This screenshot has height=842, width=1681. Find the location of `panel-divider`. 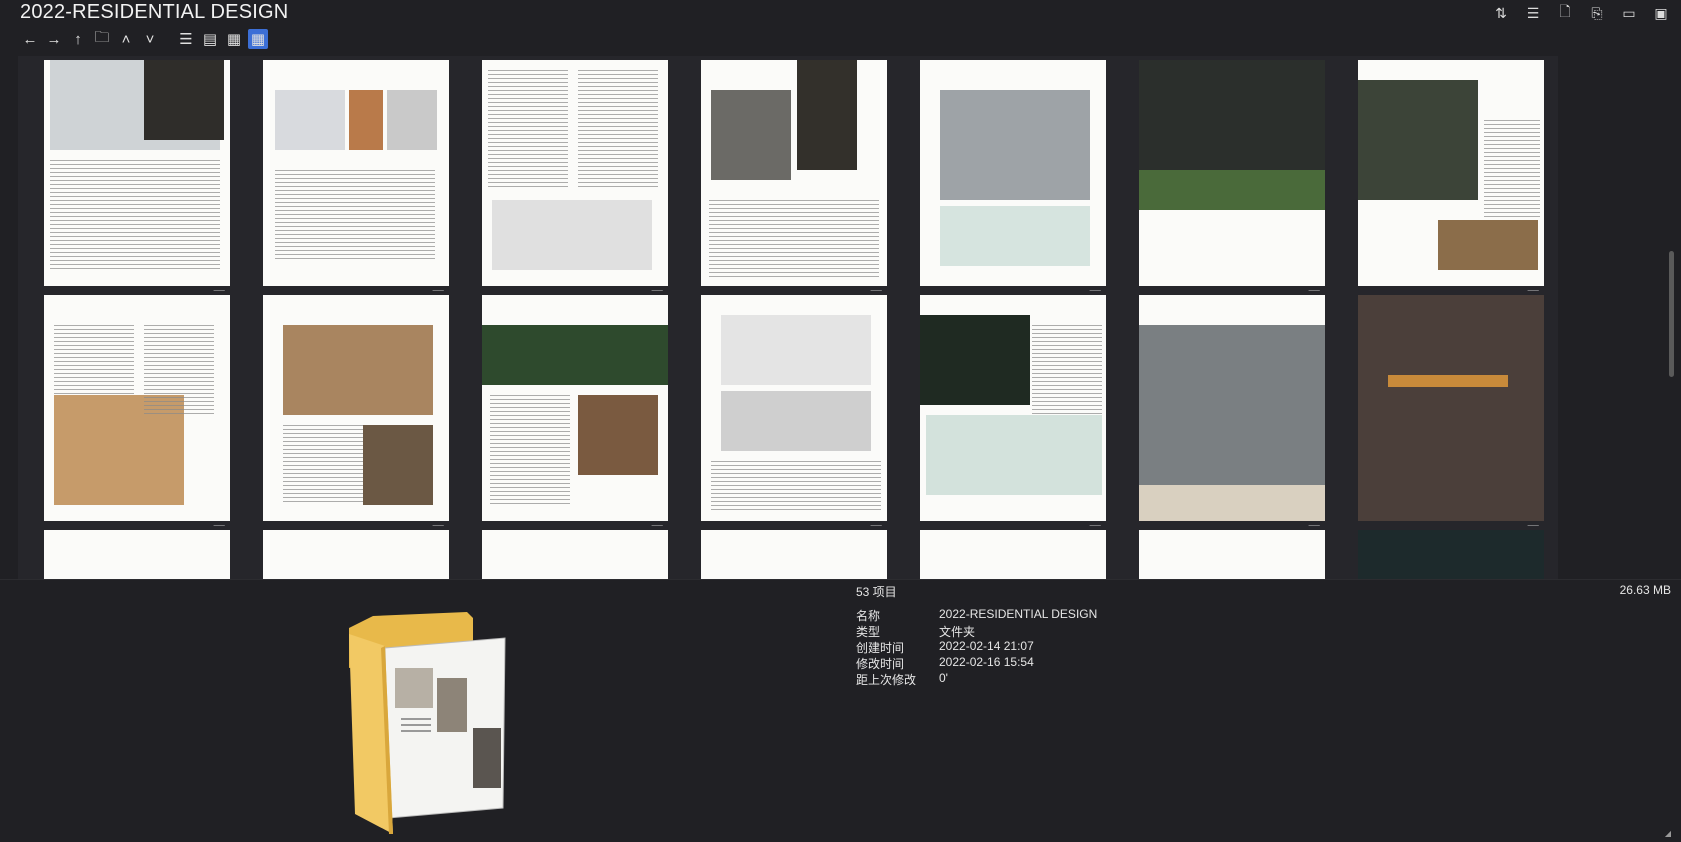

panel-divider is located at coordinates (840, 579).